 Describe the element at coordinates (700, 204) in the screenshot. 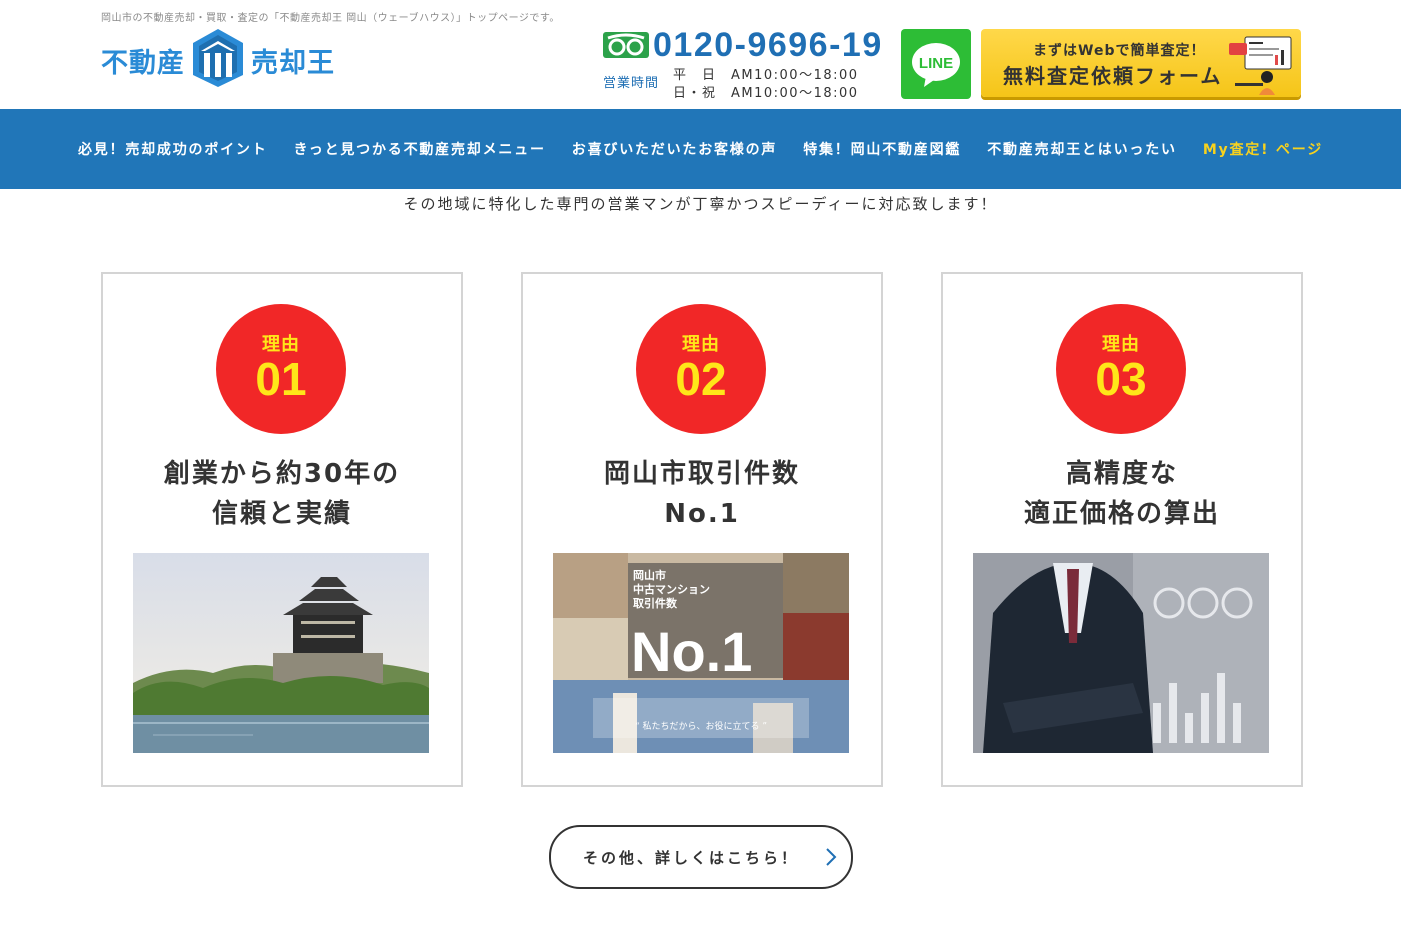

I see `section-tagline: その地域に特化した専門の営業マンが丁寧かつスピーディーに対応致します！` at that location.